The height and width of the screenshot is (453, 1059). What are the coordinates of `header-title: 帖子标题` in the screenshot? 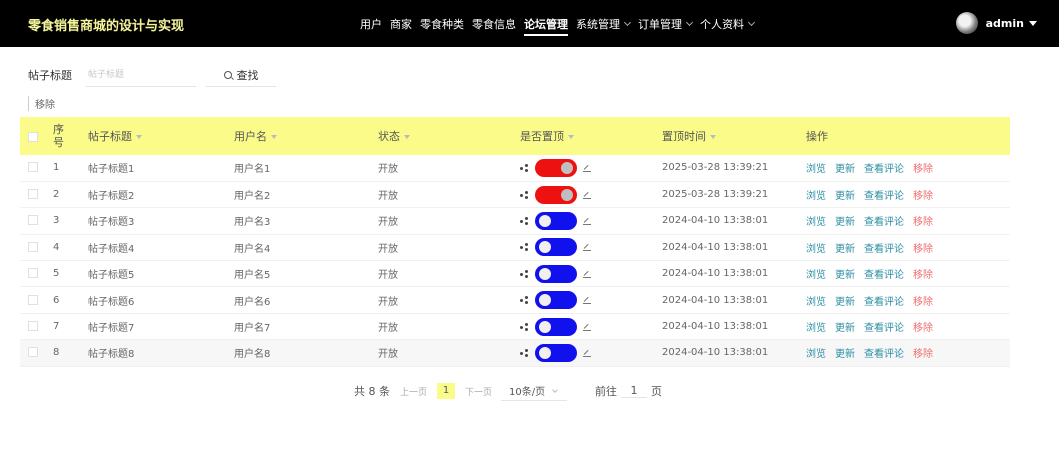 It's located at (155, 136).